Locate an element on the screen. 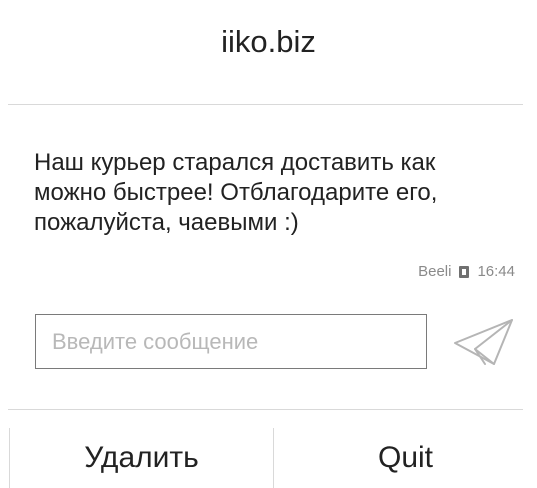 The width and height of the screenshot is (537, 488). dialog-title: iiko.biz is located at coordinates (268, 41).